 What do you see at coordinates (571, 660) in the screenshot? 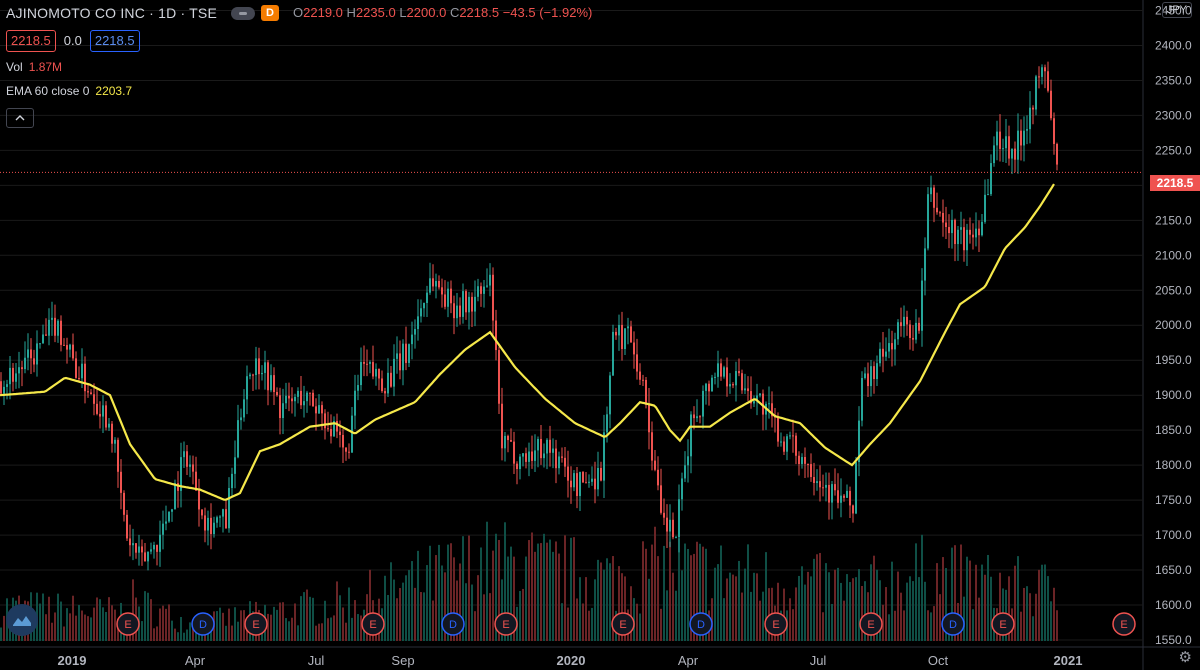
I see `x-tick-label: 2020` at bounding box center [571, 660].